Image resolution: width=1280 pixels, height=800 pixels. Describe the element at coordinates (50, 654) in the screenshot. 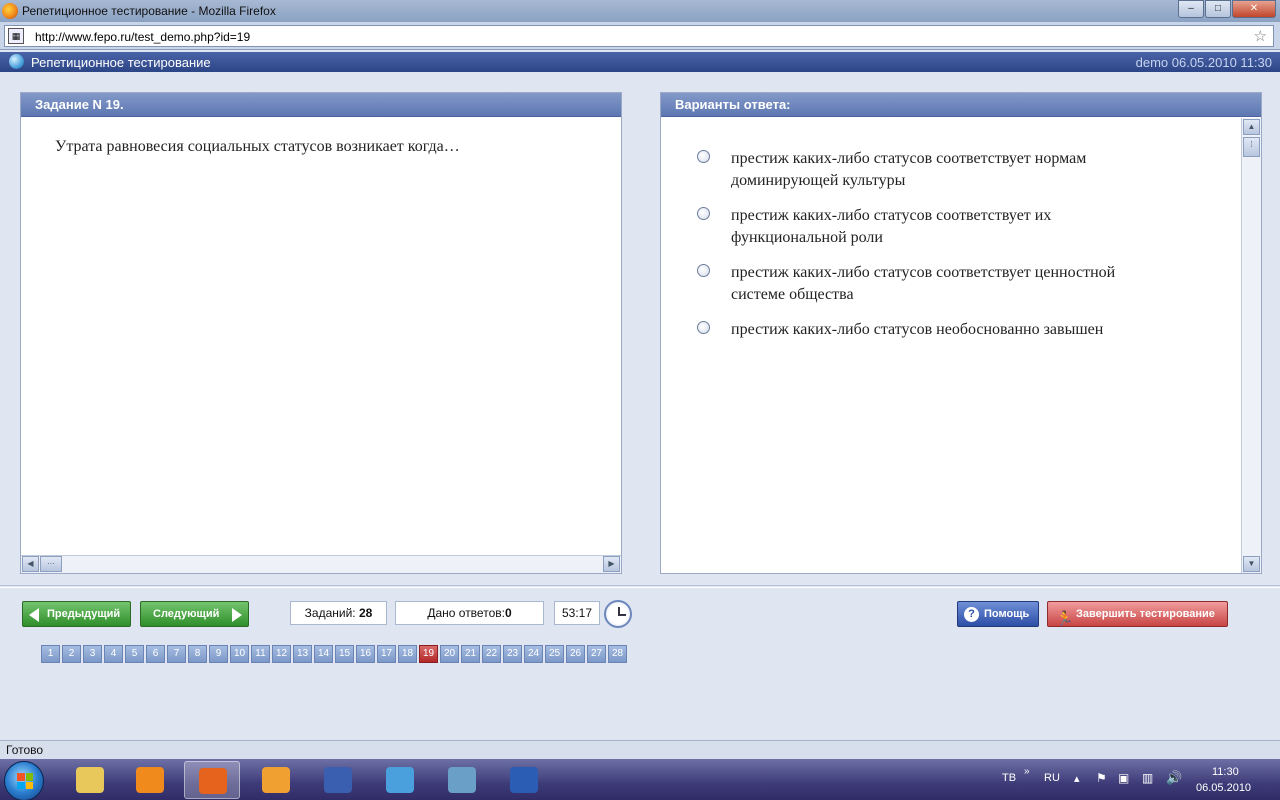

I see `page-button: 1` at that location.